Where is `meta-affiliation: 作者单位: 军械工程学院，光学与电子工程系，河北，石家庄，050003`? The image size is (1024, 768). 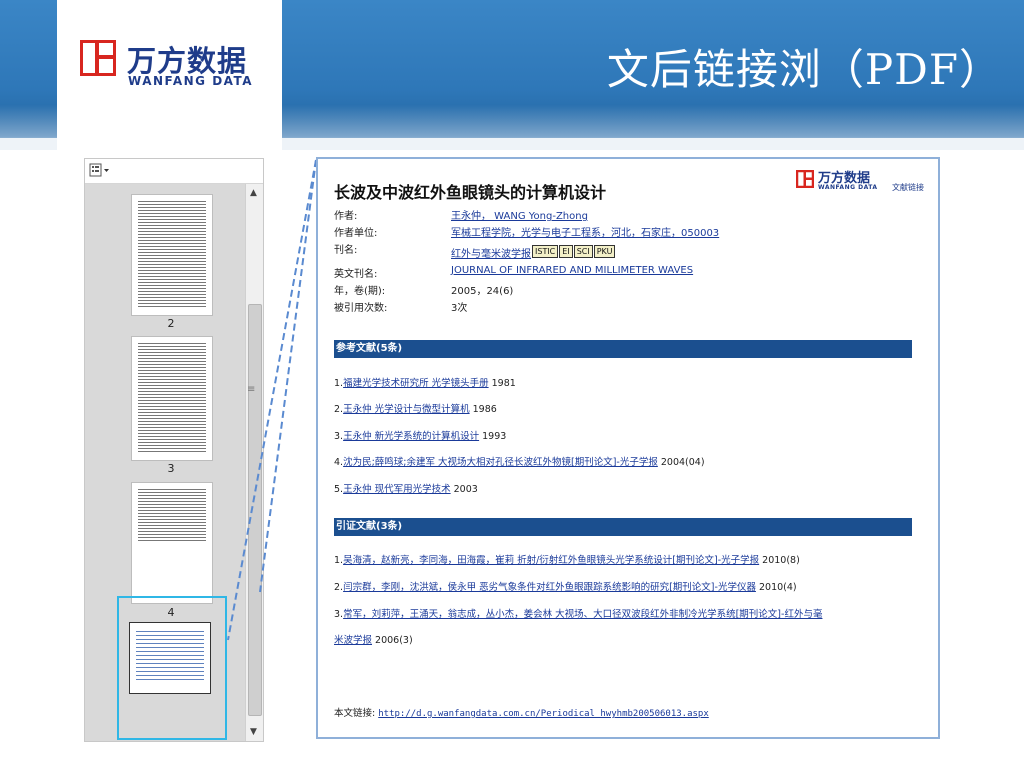
meta-affiliation: 作者单位: 军械工程学院，光学与电子工程系，河北，石家庄，050003 is located at coordinates (526, 231).